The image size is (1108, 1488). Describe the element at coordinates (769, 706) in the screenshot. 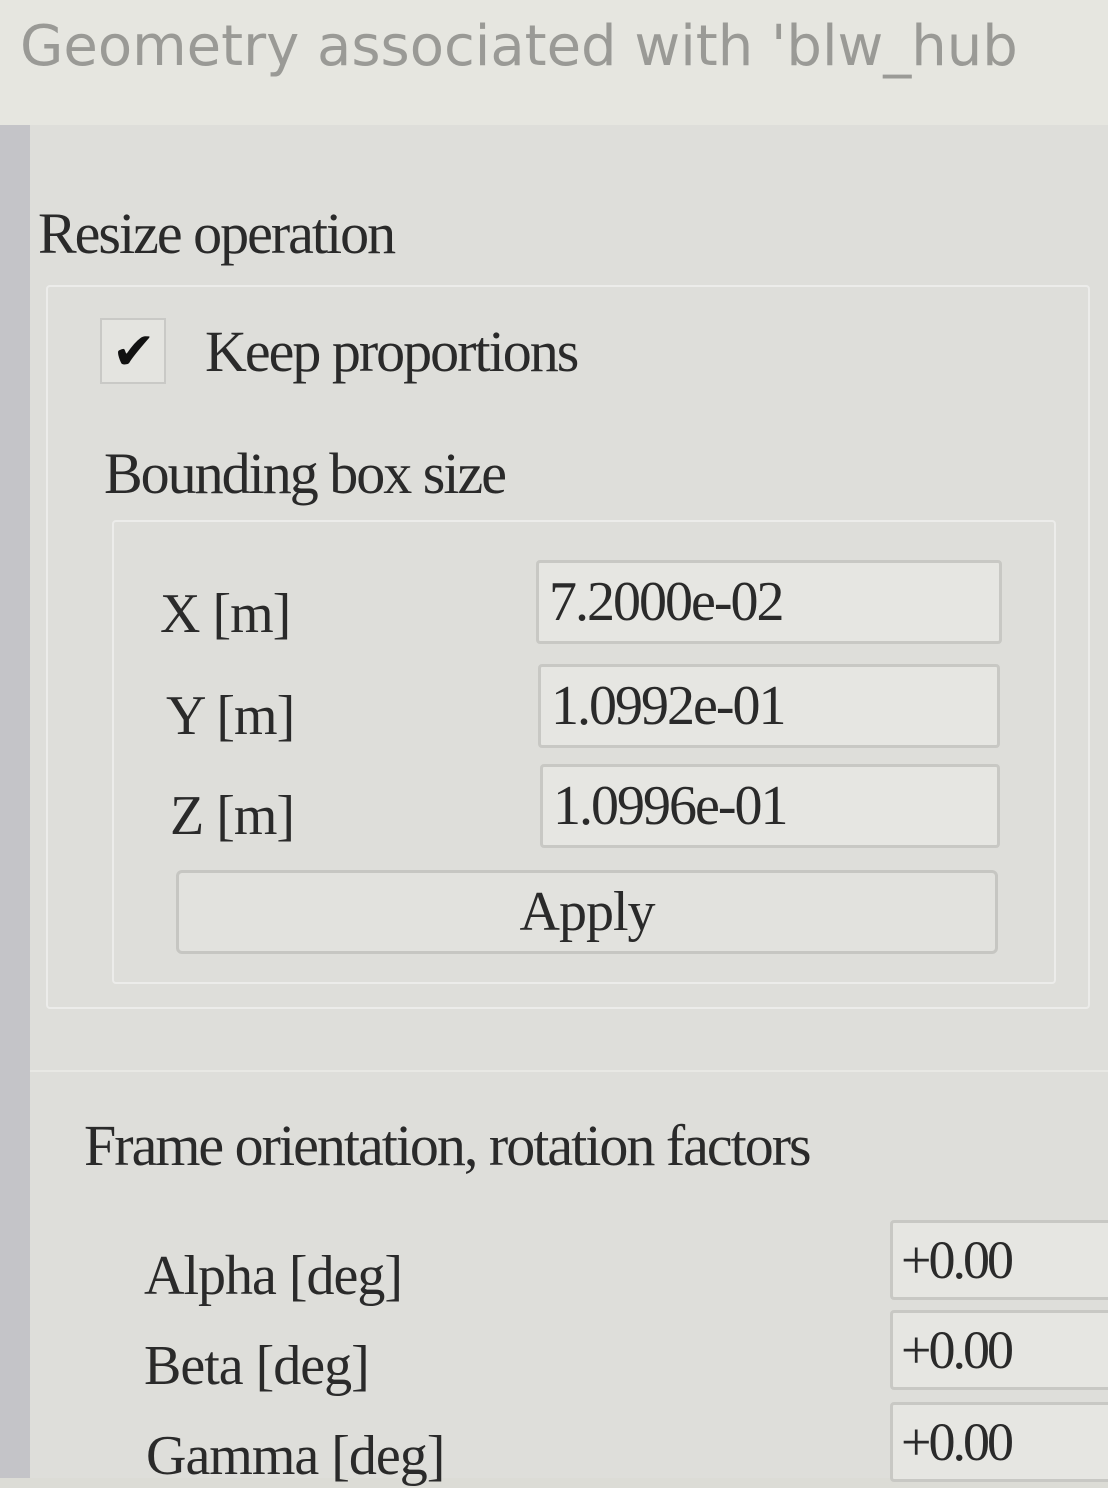

I see `y-size-input` at that location.